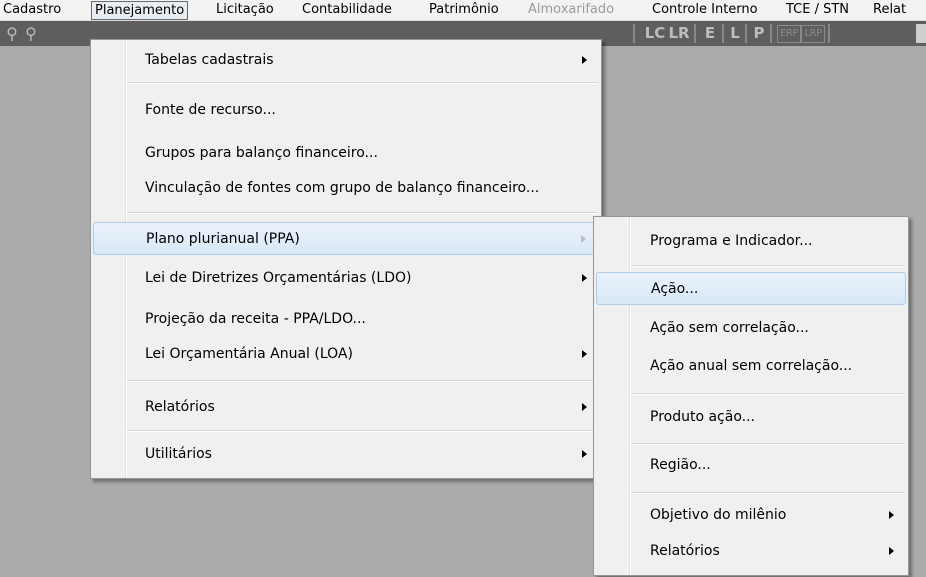  Describe the element at coordinates (751, 551) in the screenshot. I see `submenu-item-relatorios: Relatórios` at that location.